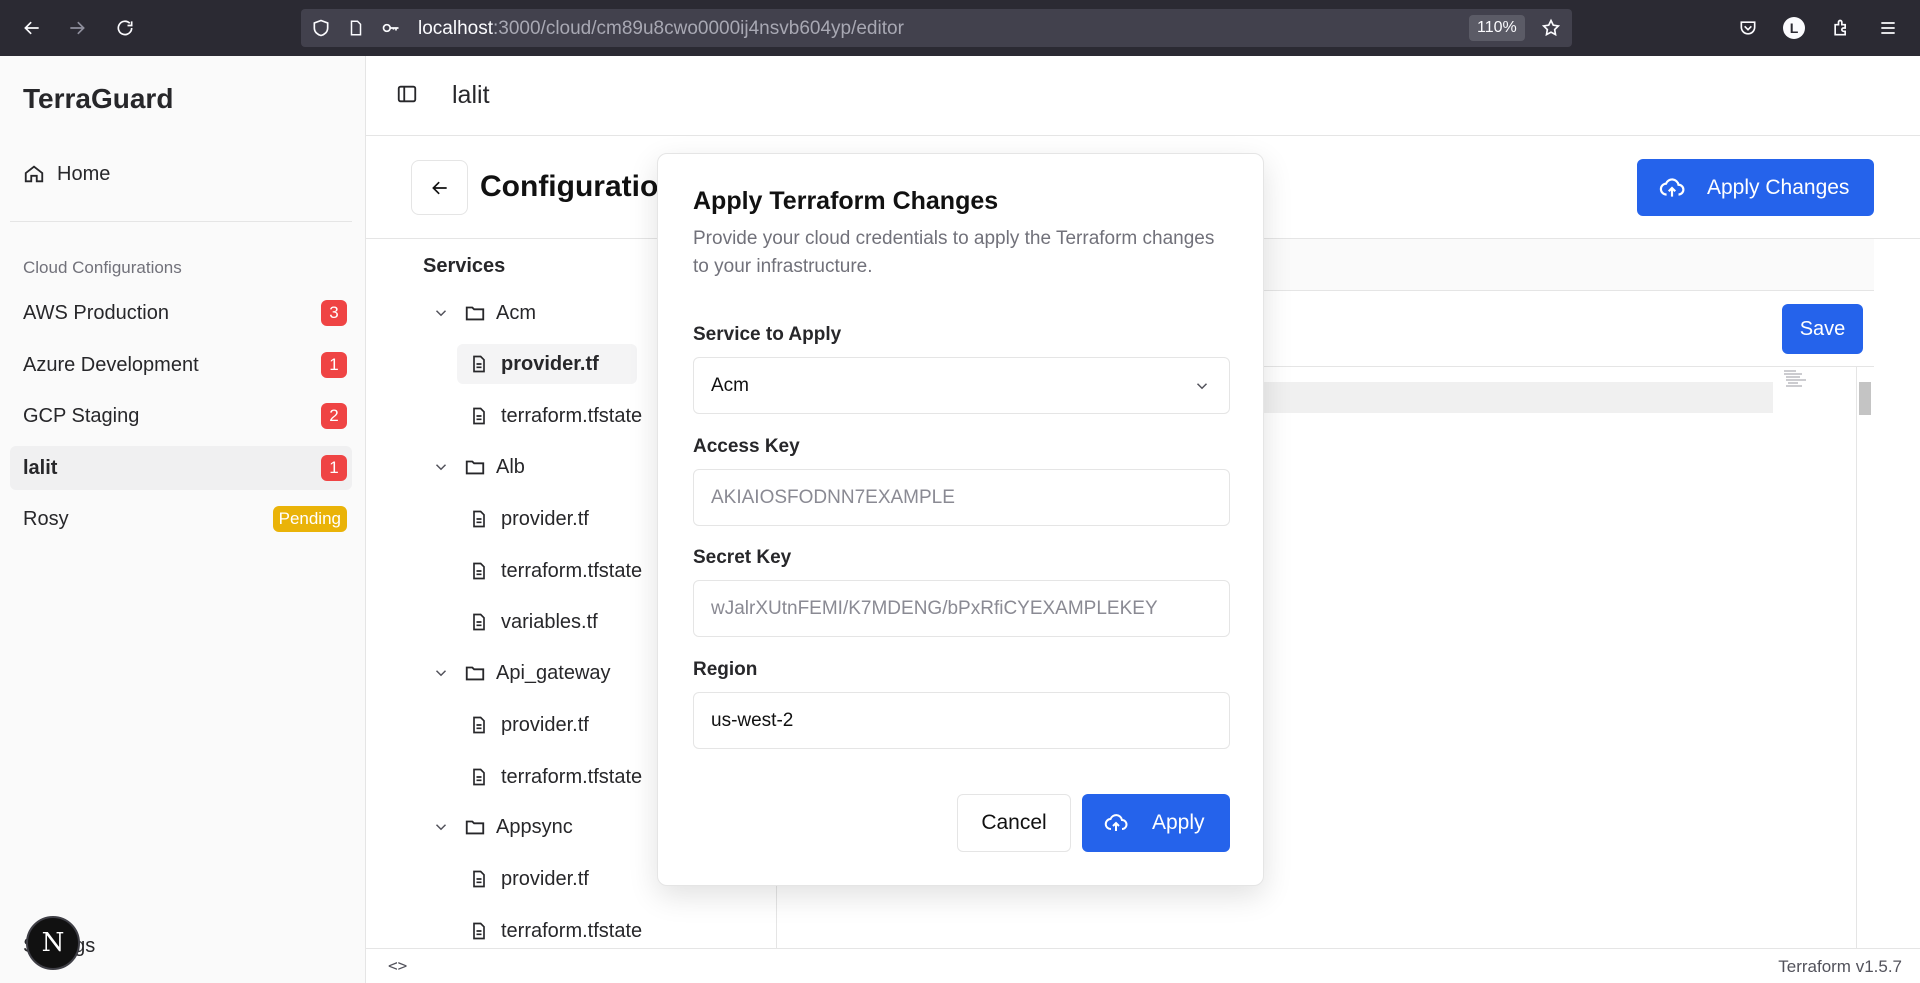 The width and height of the screenshot is (1920, 983). What do you see at coordinates (746, 446) in the screenshot?
I see `access-key-label: Access Key` at bounding box center [746, 446].